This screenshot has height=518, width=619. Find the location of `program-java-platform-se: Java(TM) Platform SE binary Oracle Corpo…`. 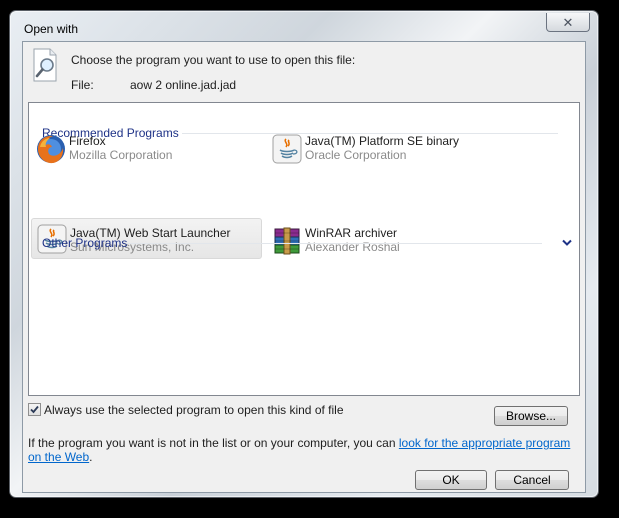

program-java-platform-se: Java(TM) Platform SE binary Oracle Corpo… is located at coordinates (380, 147).